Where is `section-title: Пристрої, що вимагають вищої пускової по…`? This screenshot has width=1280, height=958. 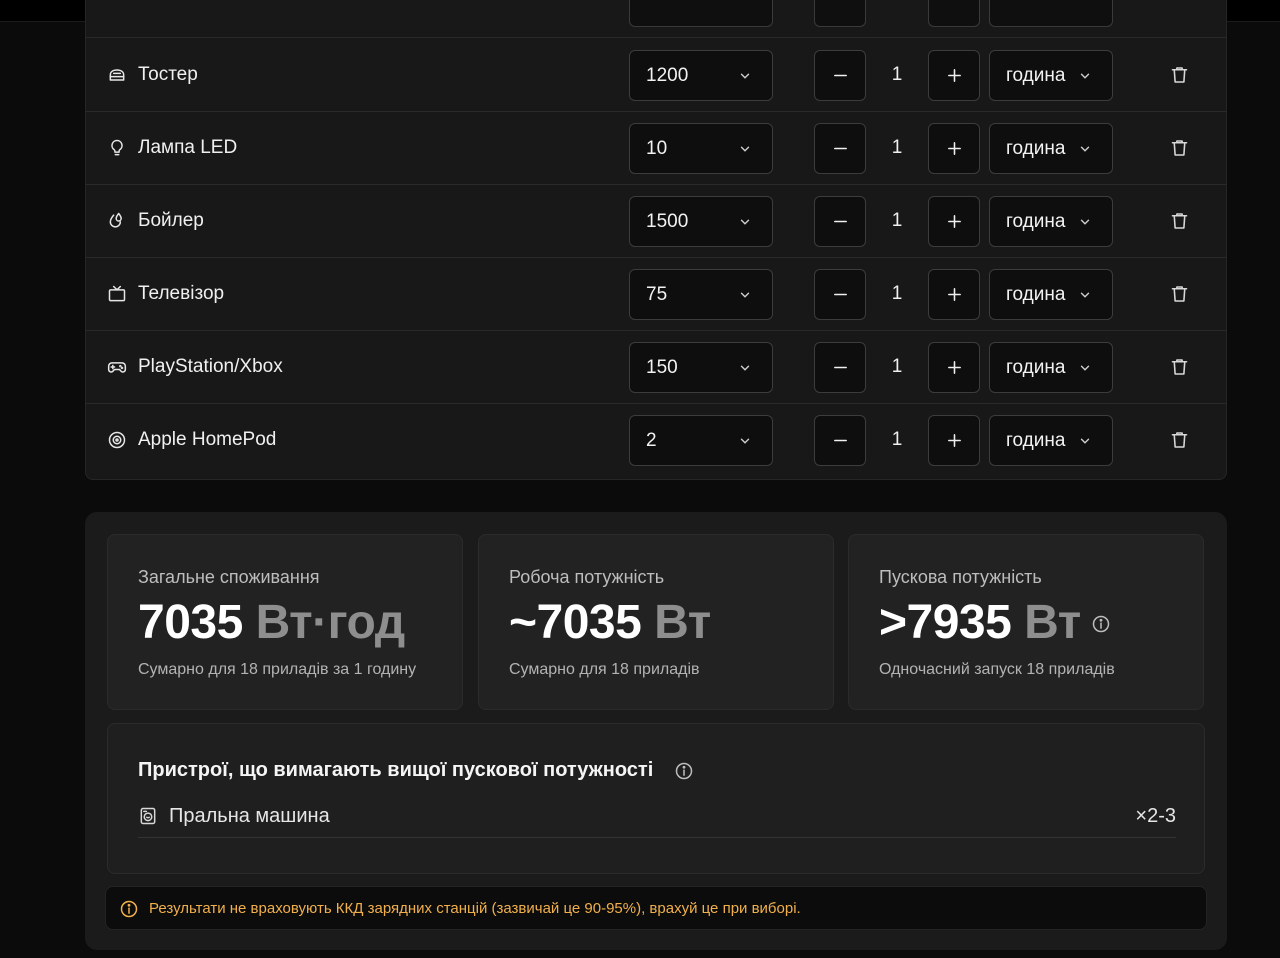 section-title: Пристрої, що вимагають вищої пускової по… is located at coordinates (396, 770).